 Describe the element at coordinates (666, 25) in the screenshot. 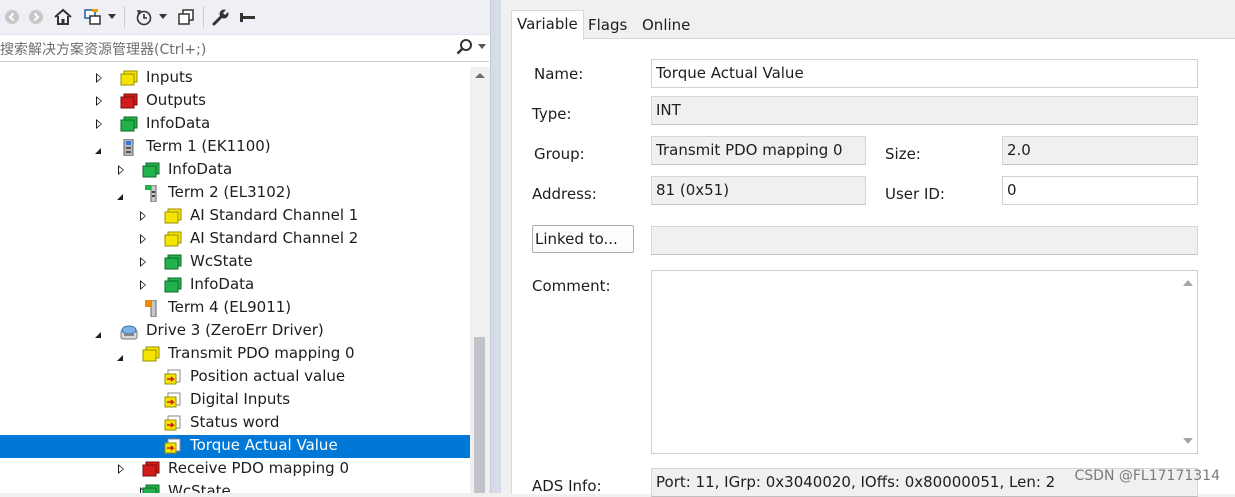

I see `tab-online: Online` at that location.